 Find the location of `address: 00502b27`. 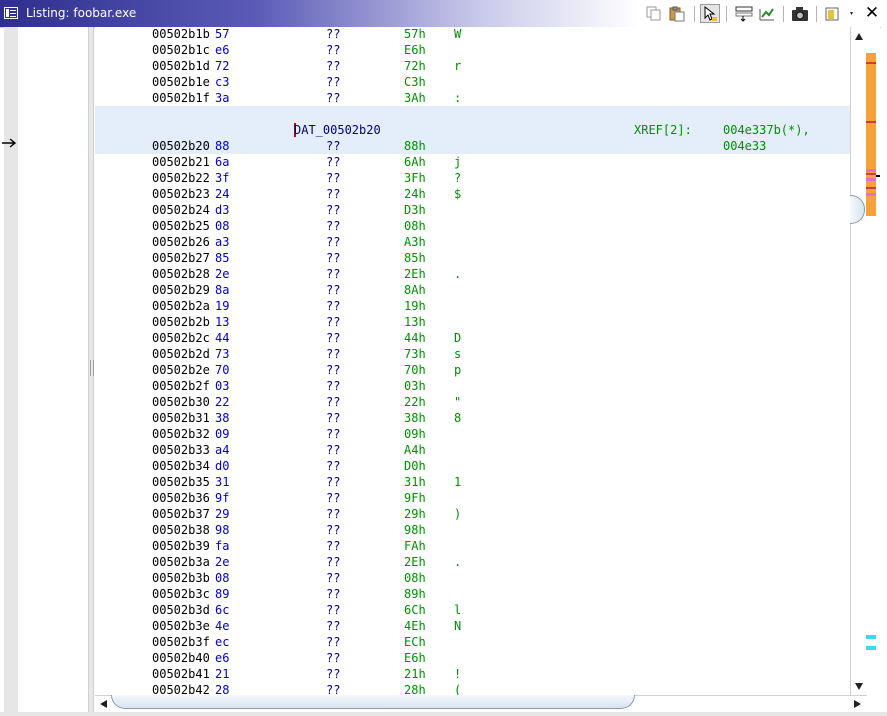

address: 00502b27 is located at coordinates (181, 258).